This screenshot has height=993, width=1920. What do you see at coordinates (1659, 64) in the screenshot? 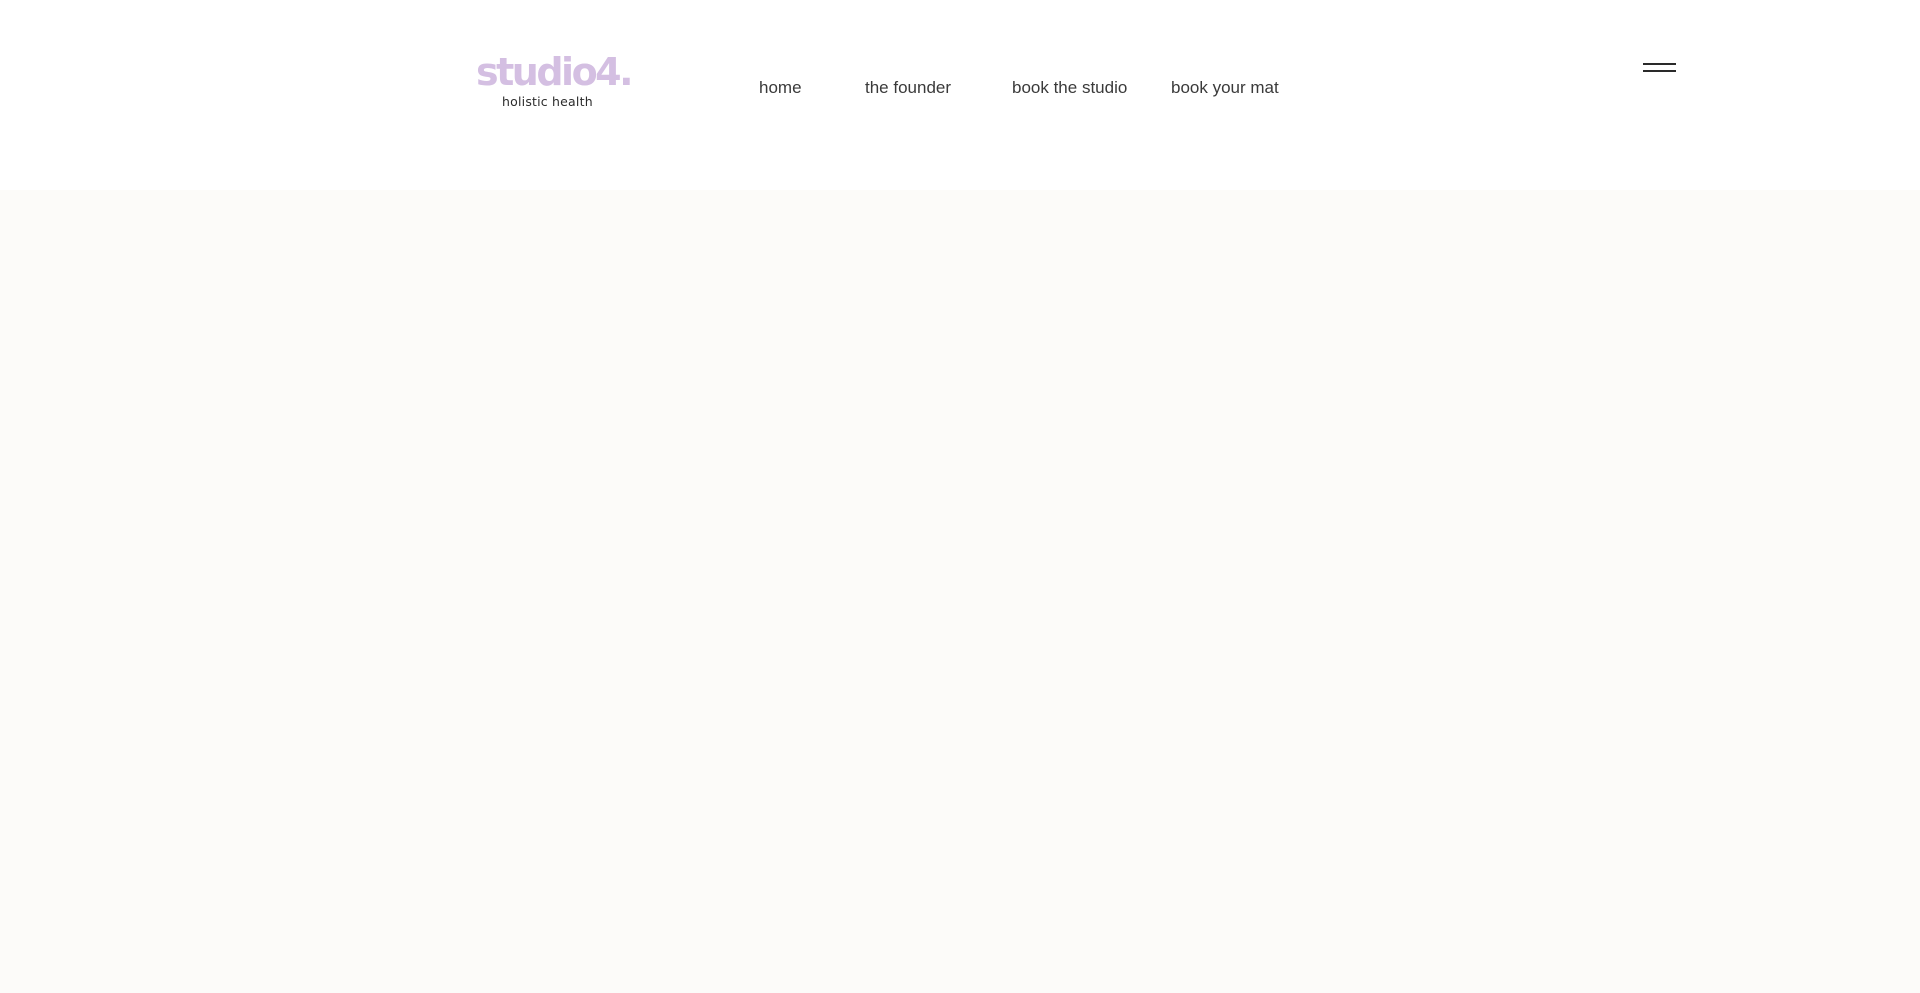
I see `hamburger-menu-icon` at bounding box center [1659, 64].